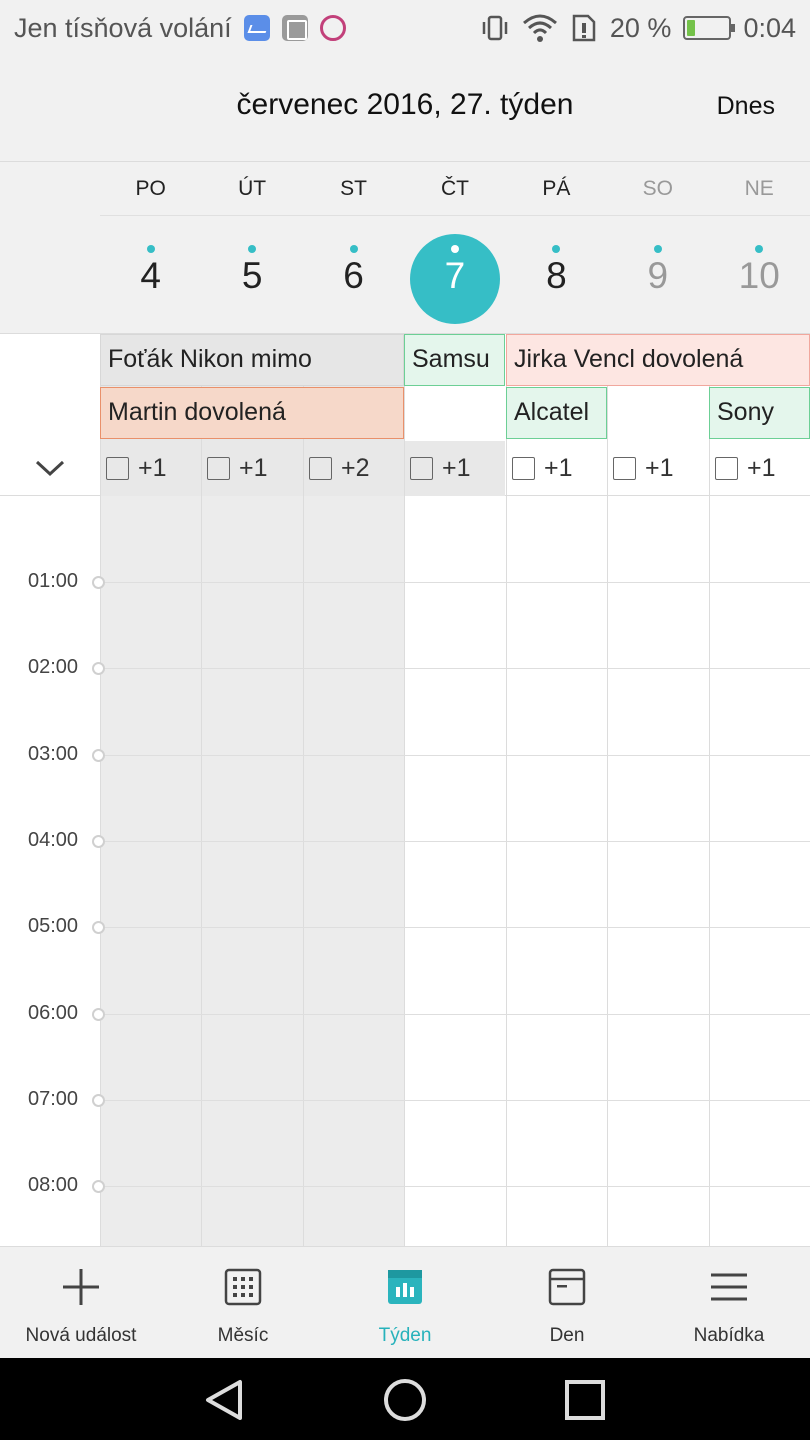 The width and height of the screenshot is (810, 1440). I want to click on month-grid-icon, so click(243, 1287).